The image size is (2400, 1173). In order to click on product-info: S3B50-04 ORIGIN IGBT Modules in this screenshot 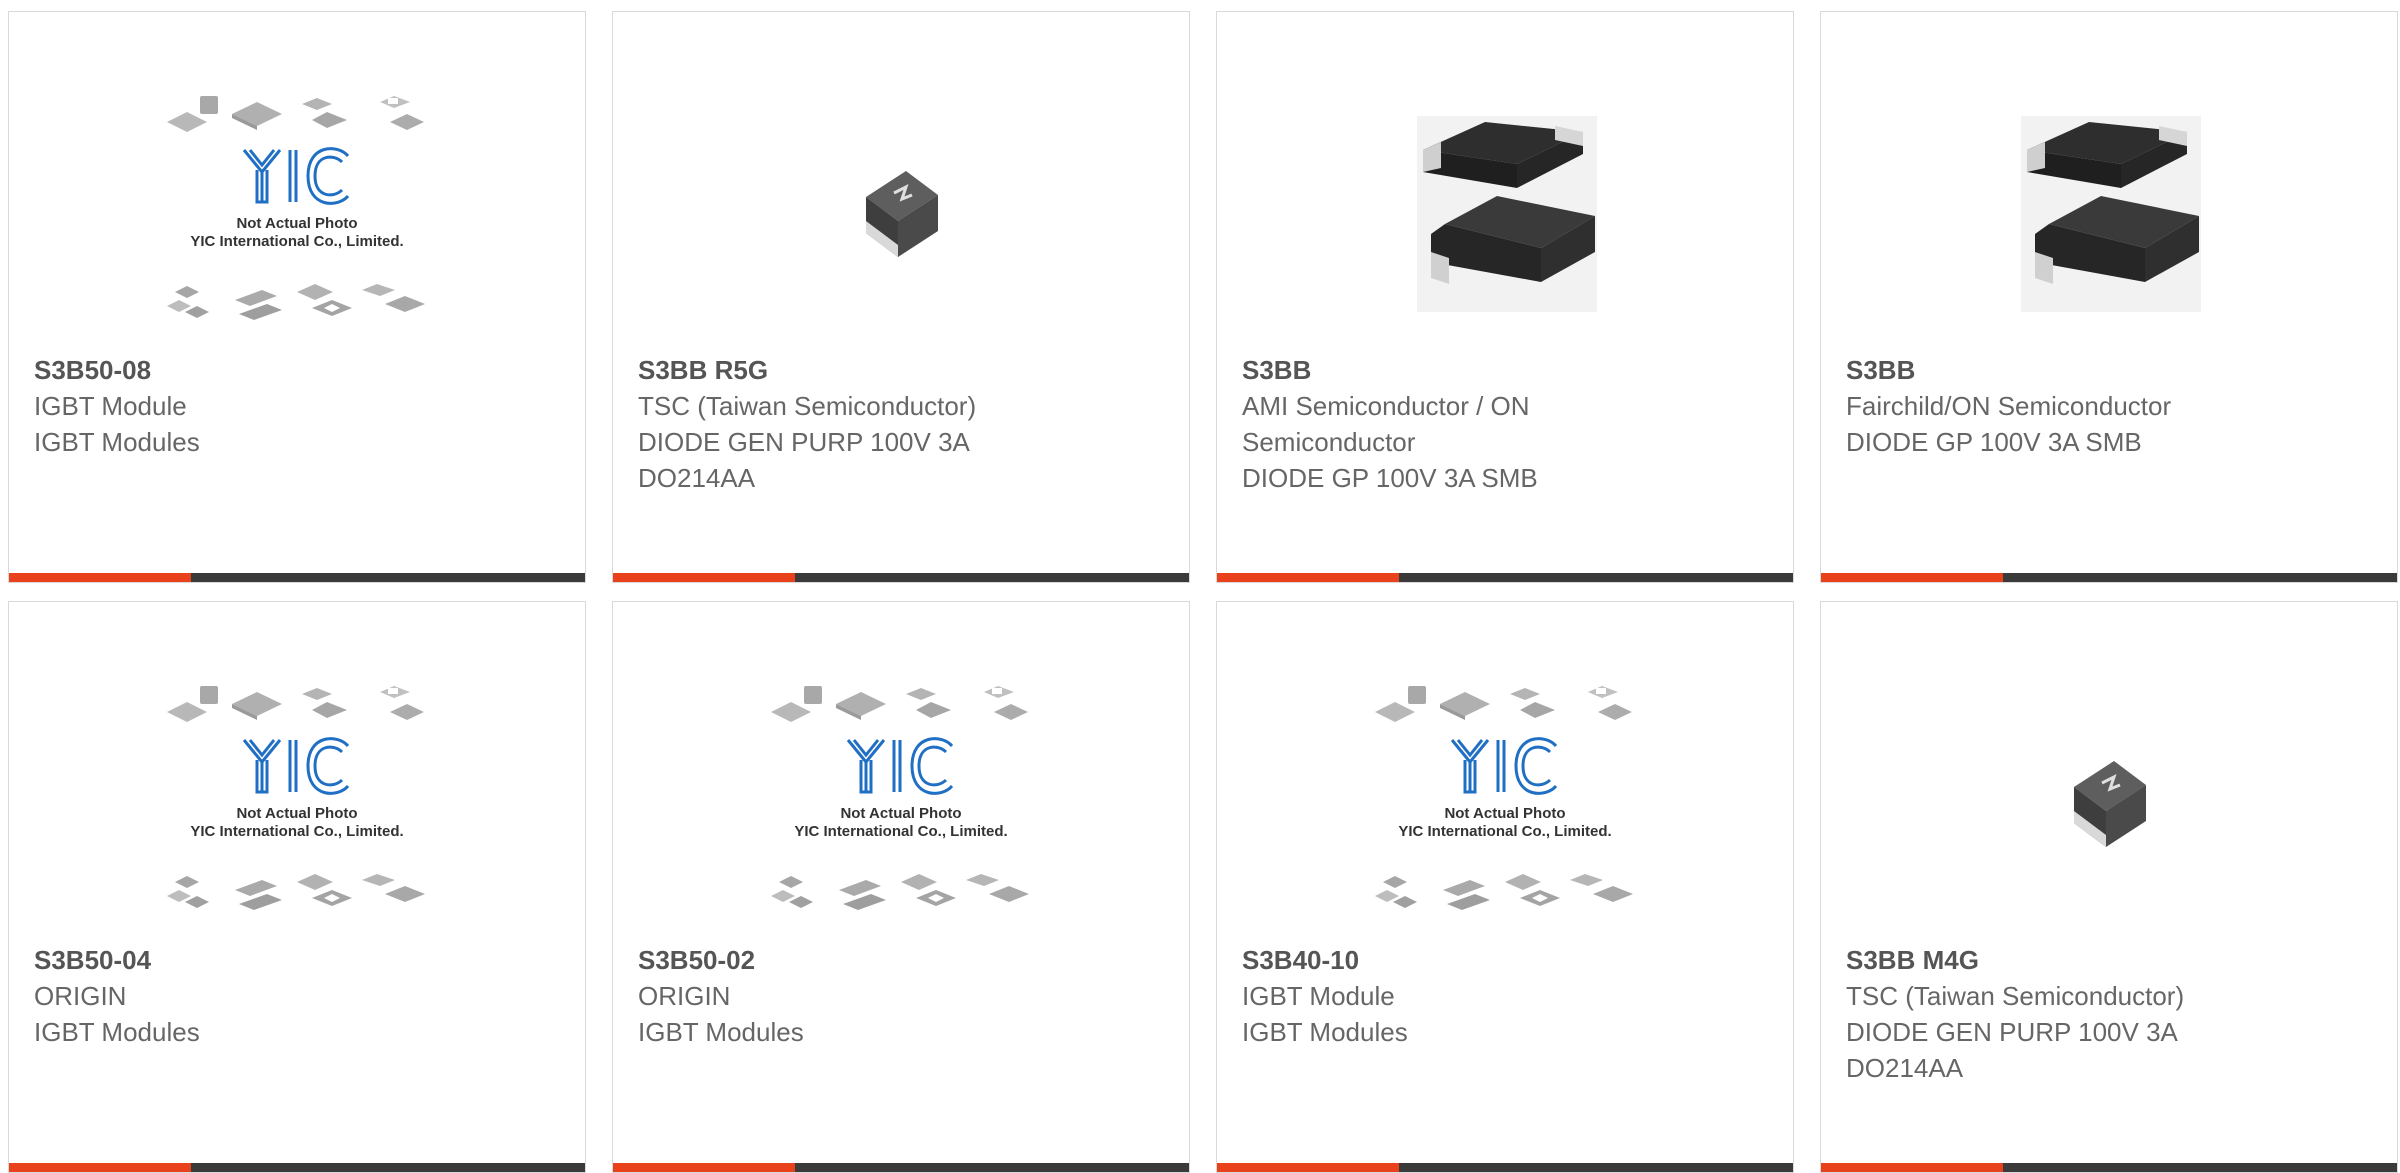, I will do `click(299, 996)`.